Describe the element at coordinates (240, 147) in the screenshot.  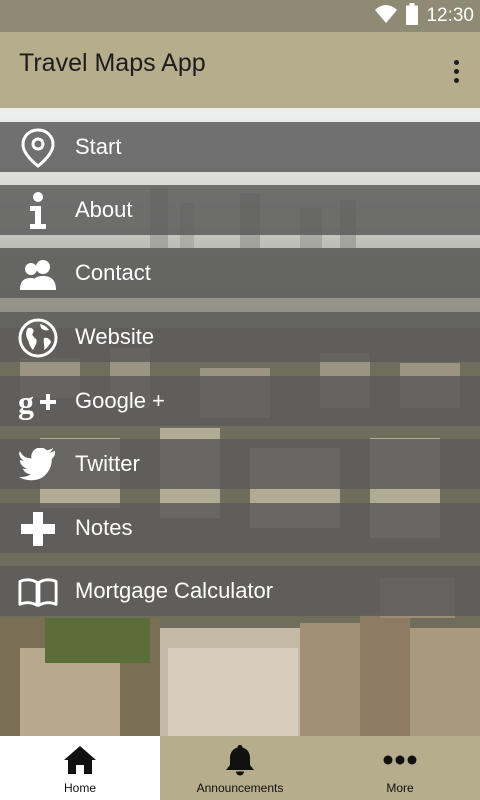
I see `menu-item-start: Start` at that location.